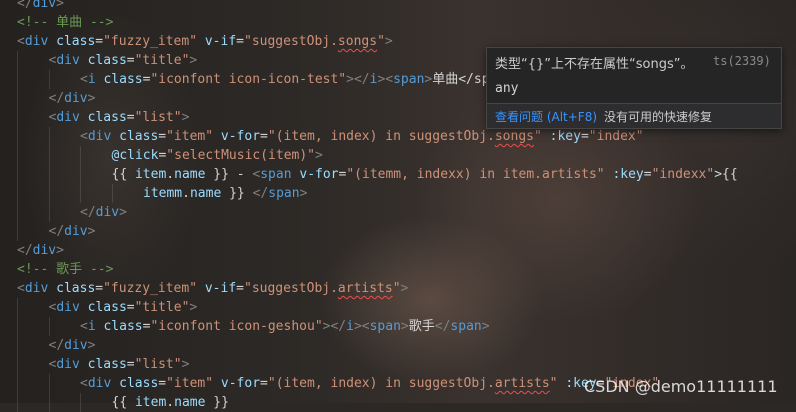  What do you see at coordinates (514, 136) in the screenshot?
I see `error-squiggle-token: songs` at bounding box center [514, 136].